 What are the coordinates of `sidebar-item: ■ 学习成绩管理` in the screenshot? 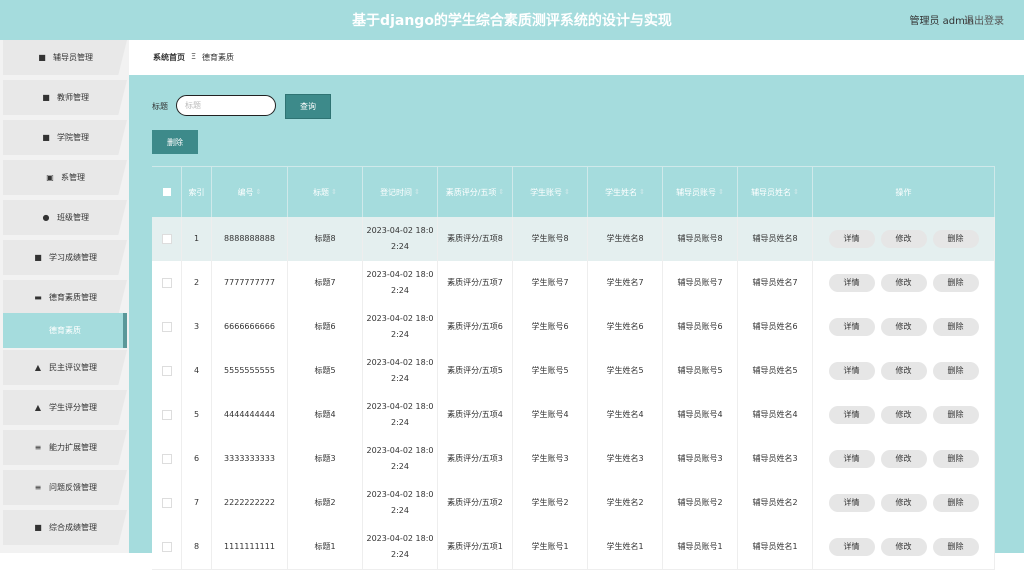 It's located at (65, 257).